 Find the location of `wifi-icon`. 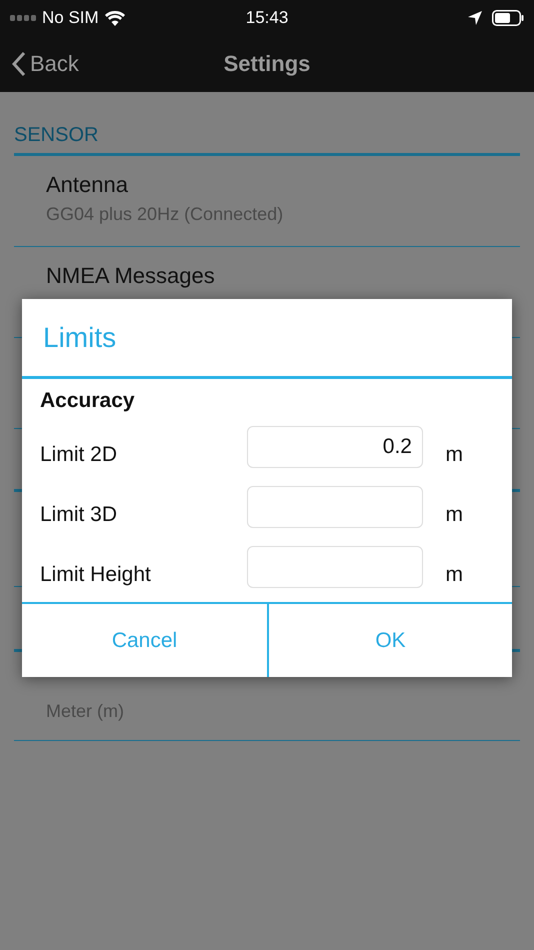

wifi-icon is located at coordinates (114, 18).